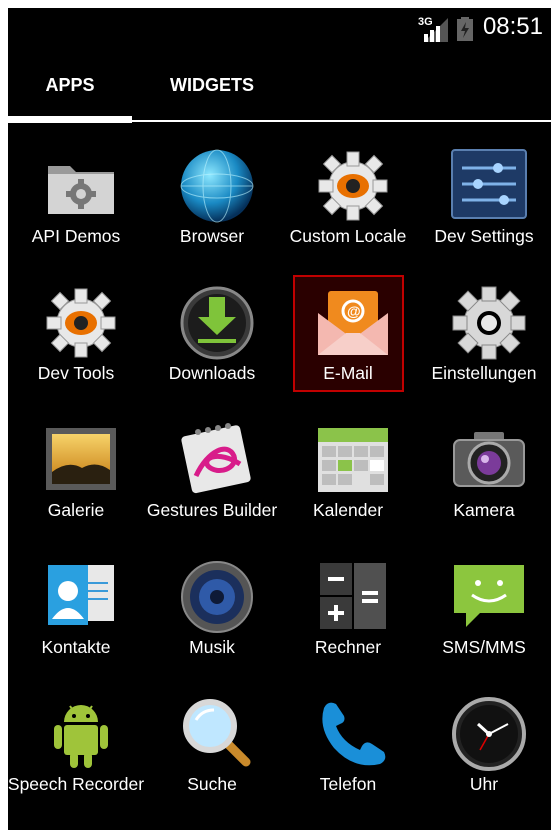  Describe the element at coordinates (76, 647) in the screenshot. I see `app-label: Kontakte` at that location.